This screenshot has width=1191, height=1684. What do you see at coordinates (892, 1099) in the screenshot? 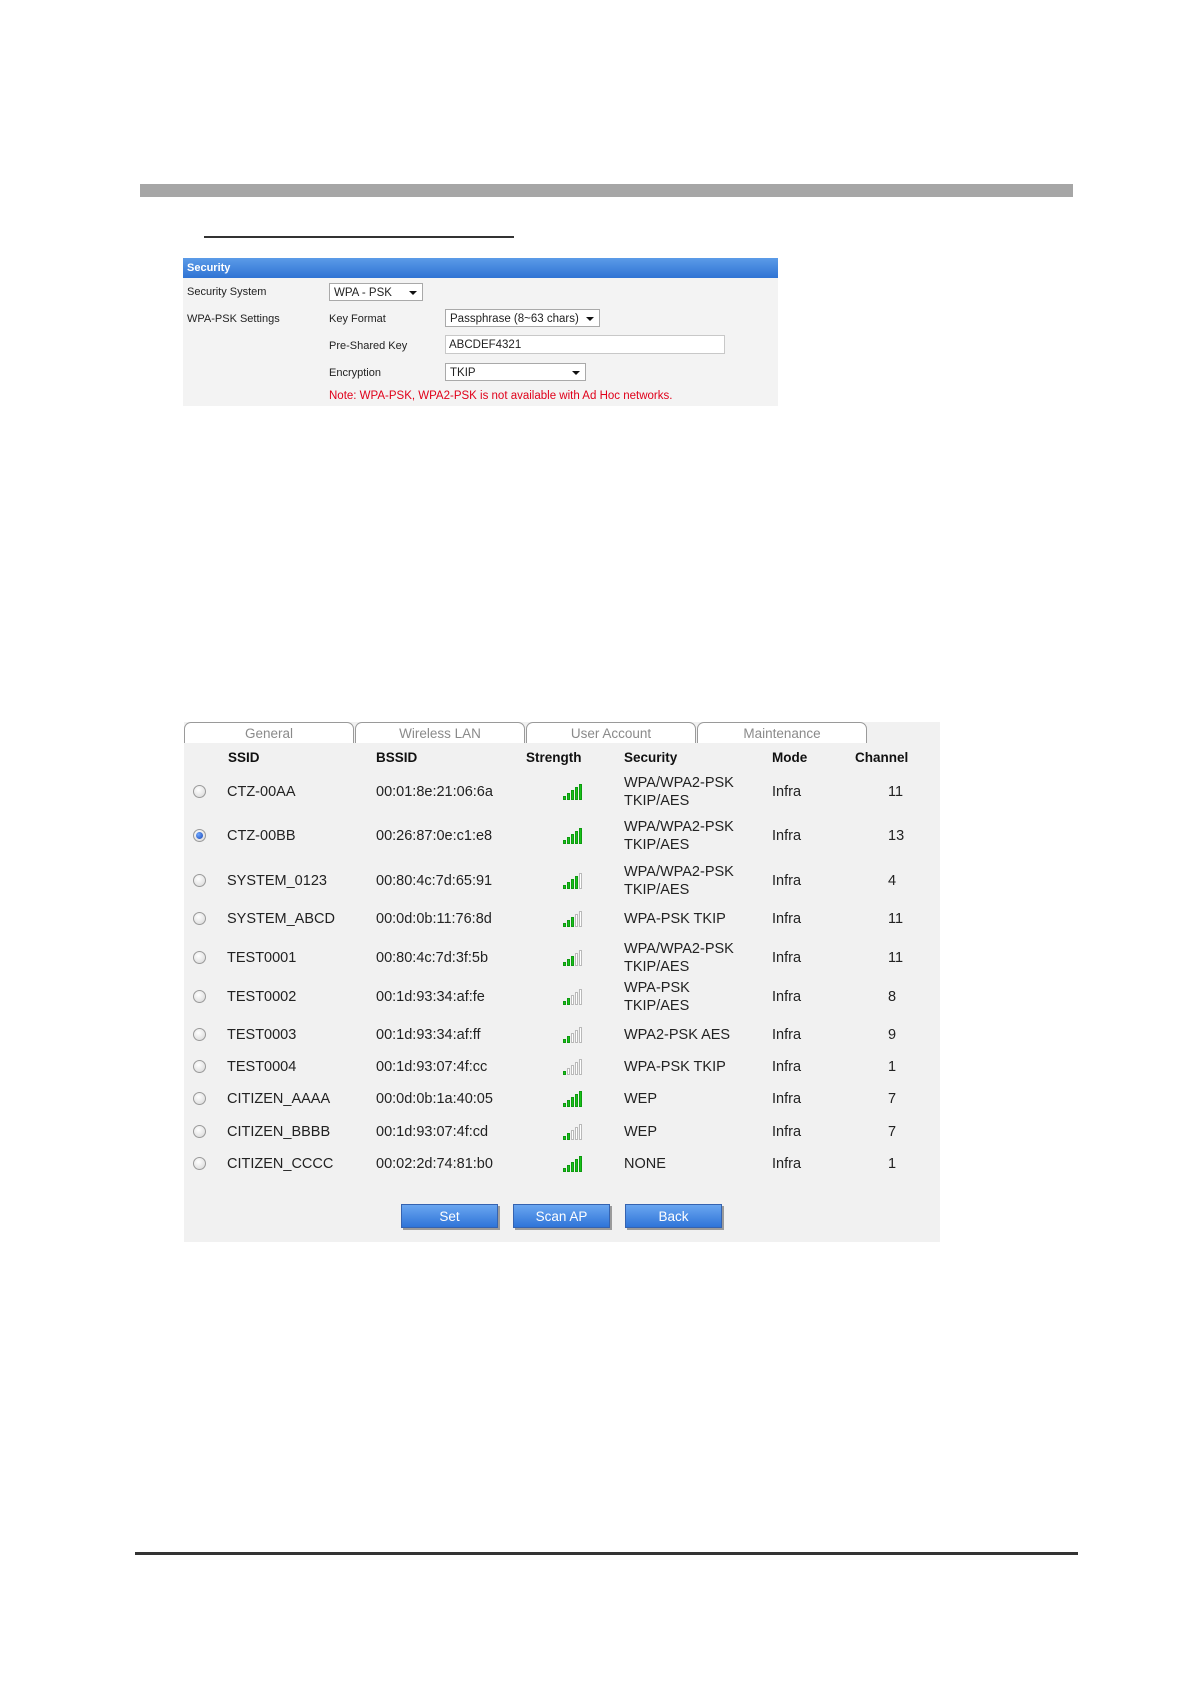
I see `ap-channel: 7` at bounding box center [892, 1099].